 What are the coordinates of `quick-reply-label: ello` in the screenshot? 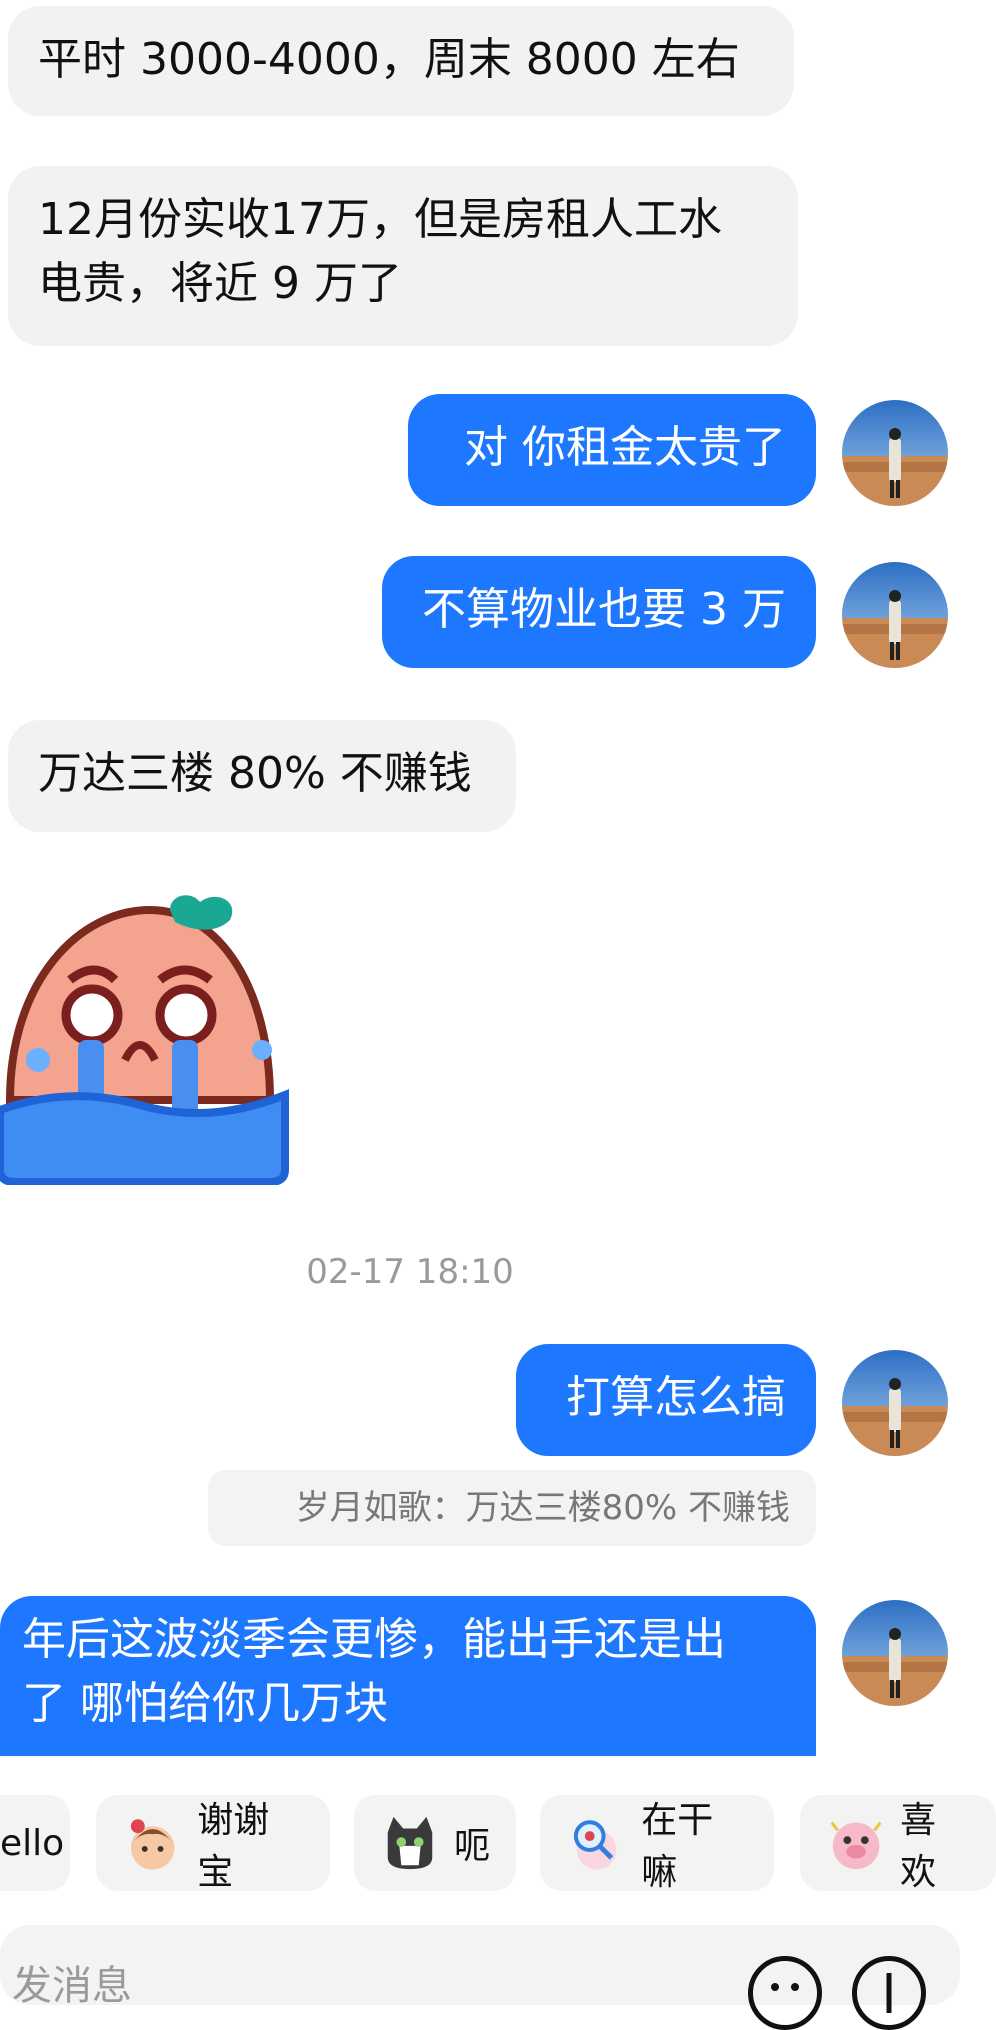 It's located at (32, 1843).